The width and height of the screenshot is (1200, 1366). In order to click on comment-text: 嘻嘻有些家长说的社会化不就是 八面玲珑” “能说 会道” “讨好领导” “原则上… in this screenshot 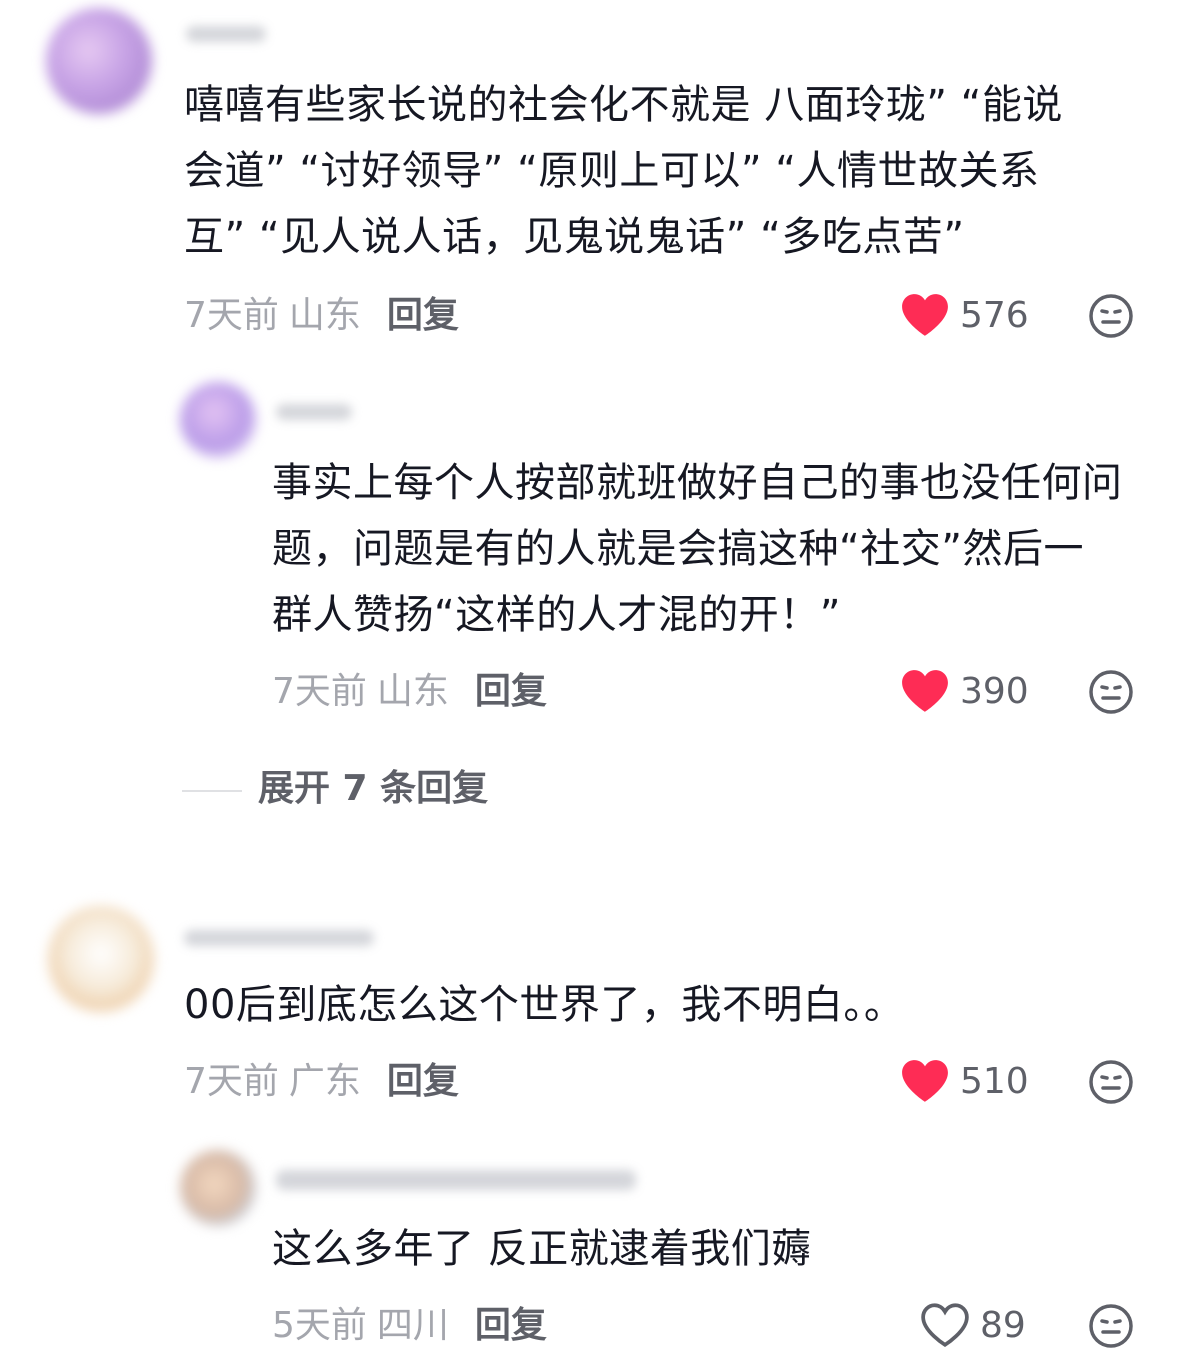, I will do `click(623, 171)`.